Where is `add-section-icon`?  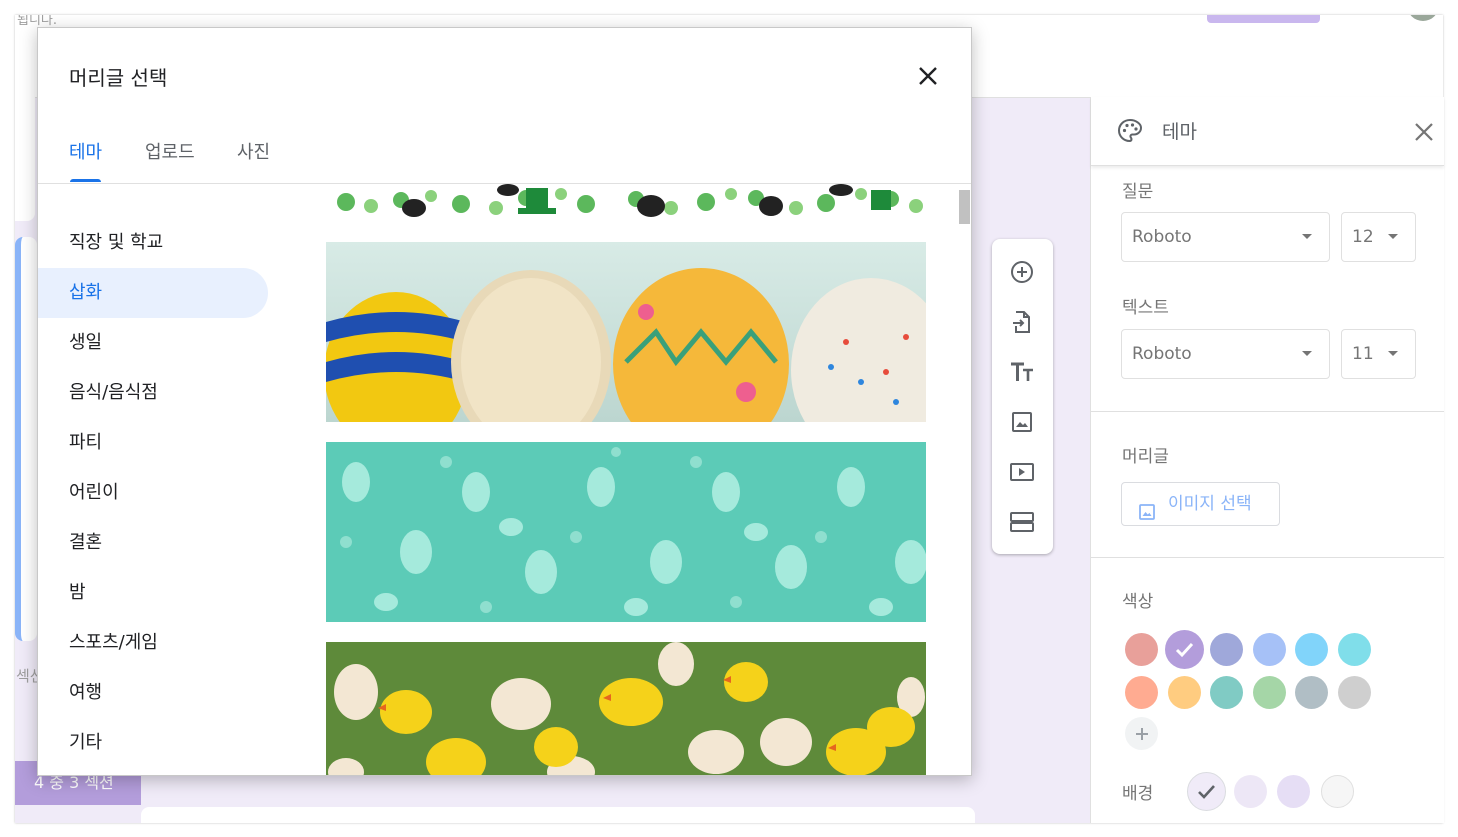 add-section-icon is located at coordinates (1022, 522).